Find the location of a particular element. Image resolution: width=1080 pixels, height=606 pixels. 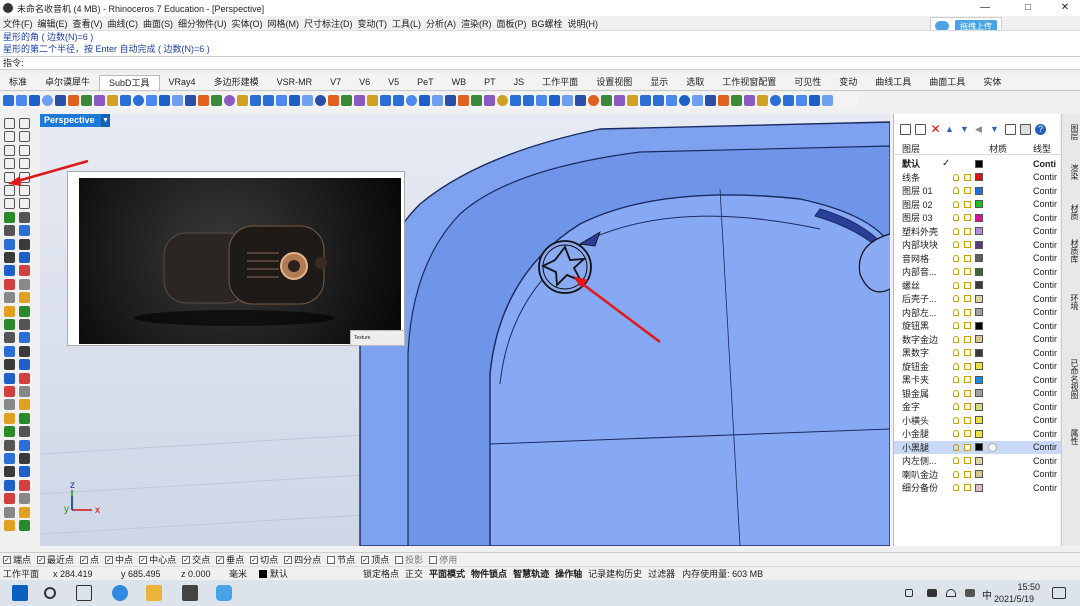

wifi-icon is located at coordinates (951, 593).